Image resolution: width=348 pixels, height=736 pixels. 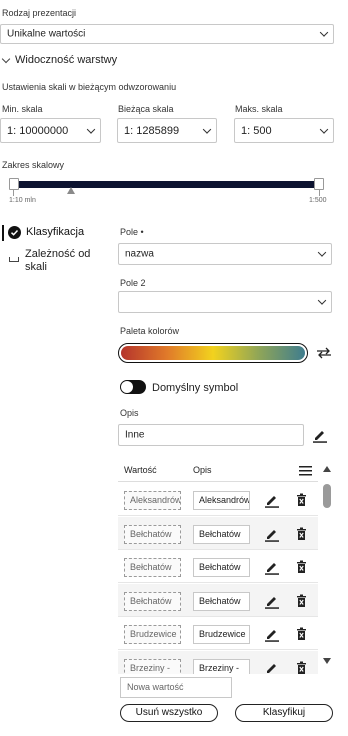 I want to click on row-value: Brzeziny -, so click(x=150, y=667).